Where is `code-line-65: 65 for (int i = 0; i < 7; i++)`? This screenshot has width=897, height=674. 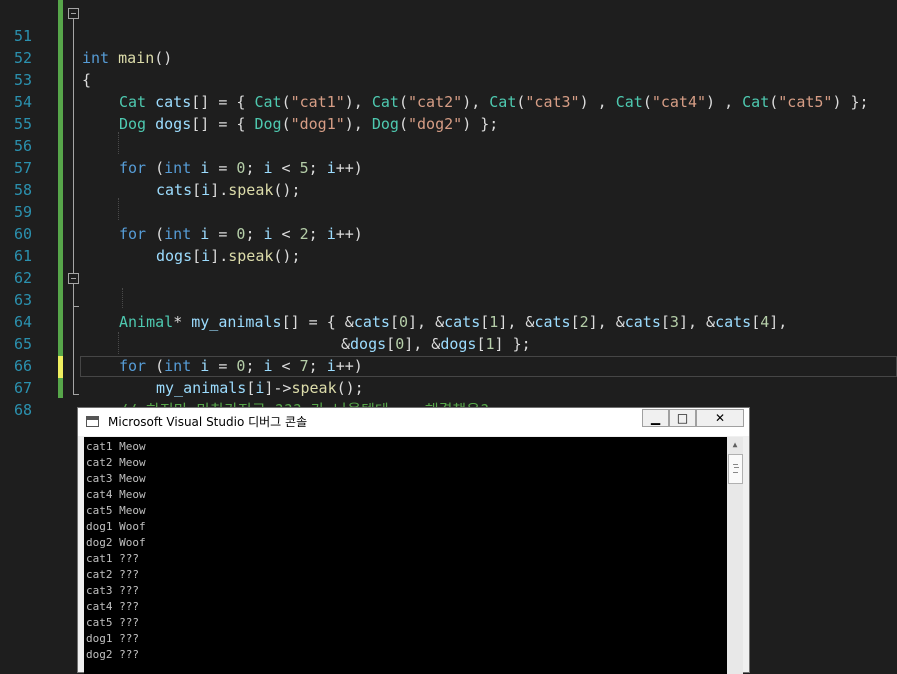
code-line-65: 65 for (int i = 0; i < 7; i++) is located at coordinates (448, 343).